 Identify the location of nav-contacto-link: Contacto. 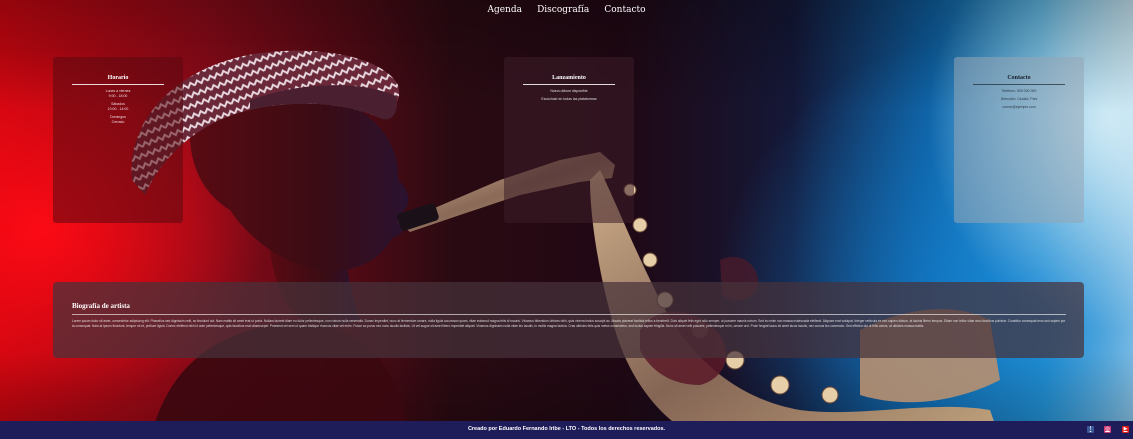
(624, 10).